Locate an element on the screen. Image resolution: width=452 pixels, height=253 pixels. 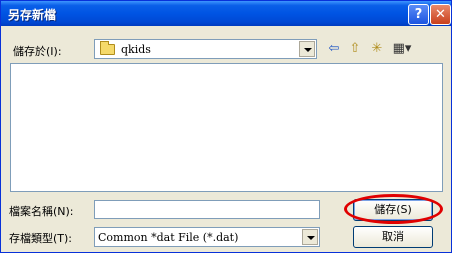
close-button: ✕ is located at coordinates (440, 14).